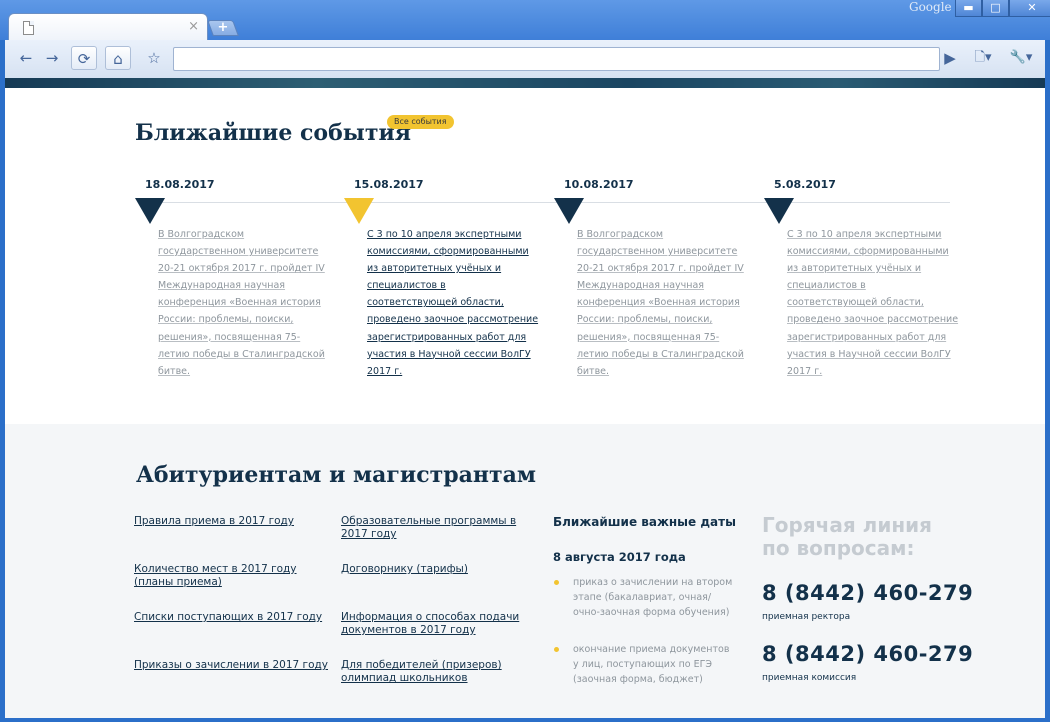 The image size is (1050, 722). Describe the element at coordinates (950, 58) in the screenshot. I see `go-arrow-icon: ▶` at that location.